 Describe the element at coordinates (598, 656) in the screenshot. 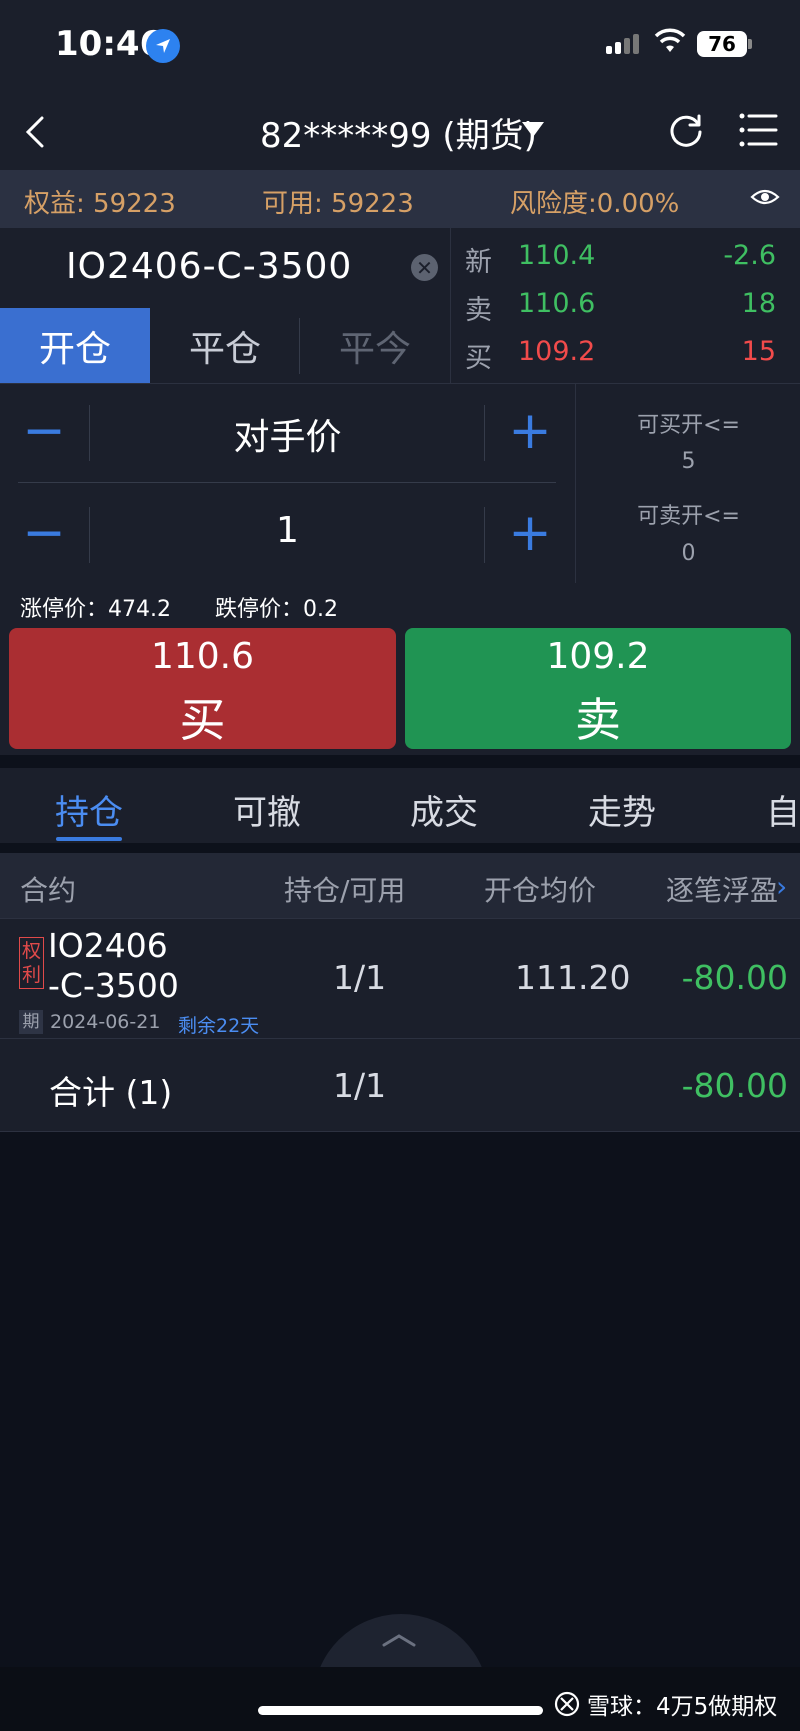

I see `sell-button-price: 109.2` at that location.